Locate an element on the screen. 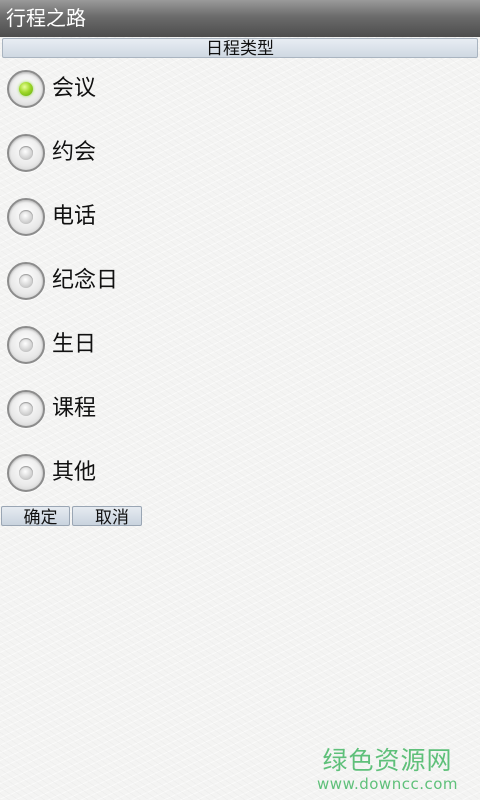  option-birthday: 生日 is located at coordinates (240, 346).